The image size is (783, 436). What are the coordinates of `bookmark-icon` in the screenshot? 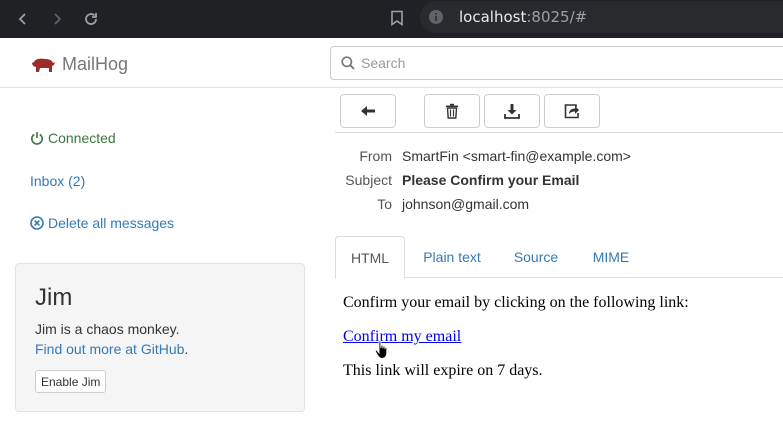 It's located at (397, 18).